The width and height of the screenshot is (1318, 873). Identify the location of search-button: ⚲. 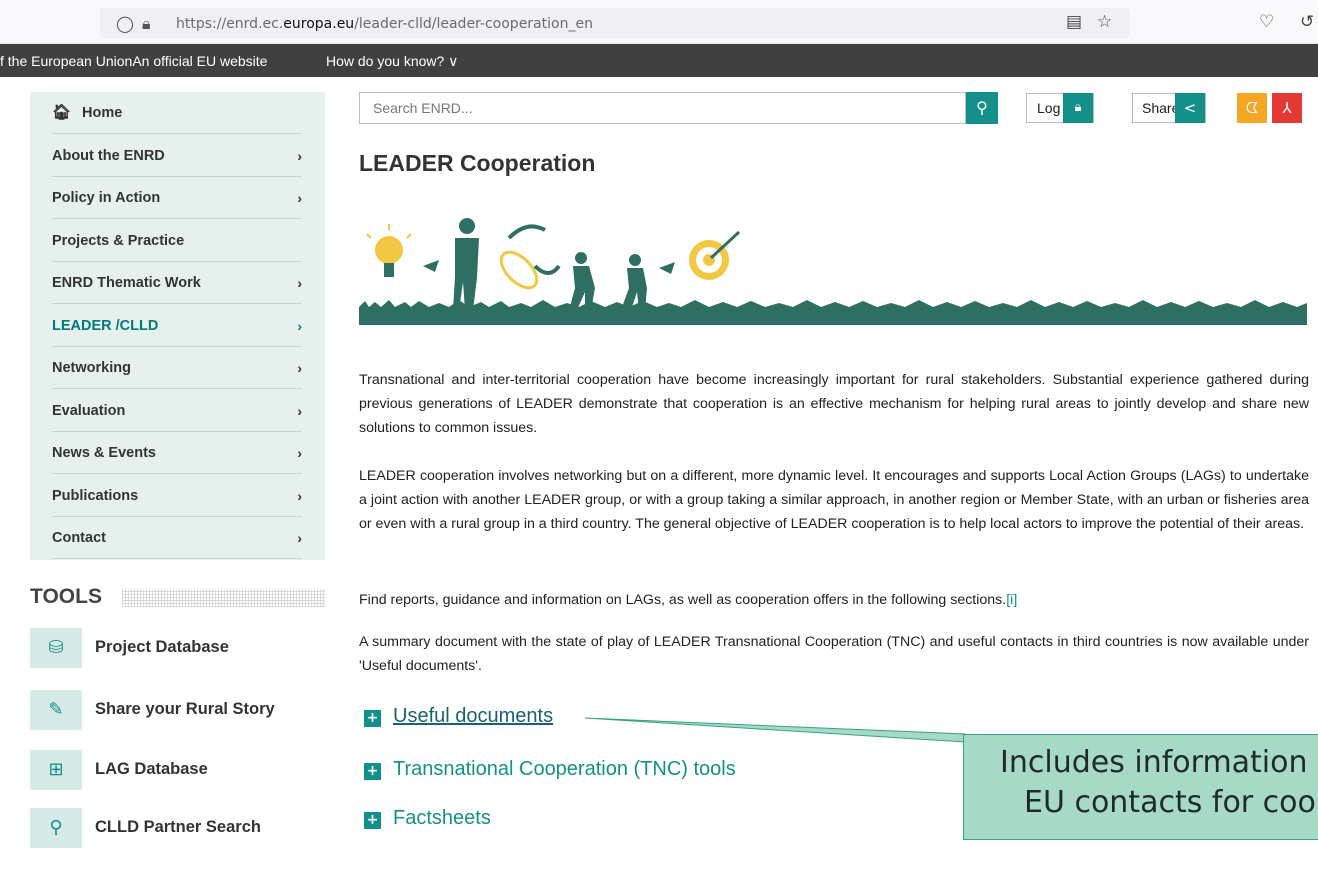
(982, 108).